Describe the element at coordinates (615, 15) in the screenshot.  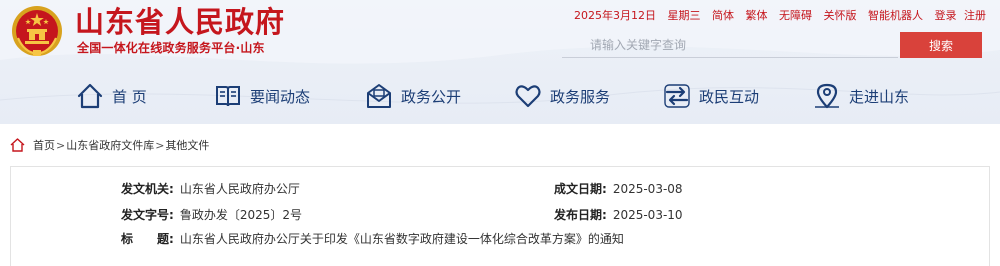
I see `current-date: 2025年3月12日` at that location.